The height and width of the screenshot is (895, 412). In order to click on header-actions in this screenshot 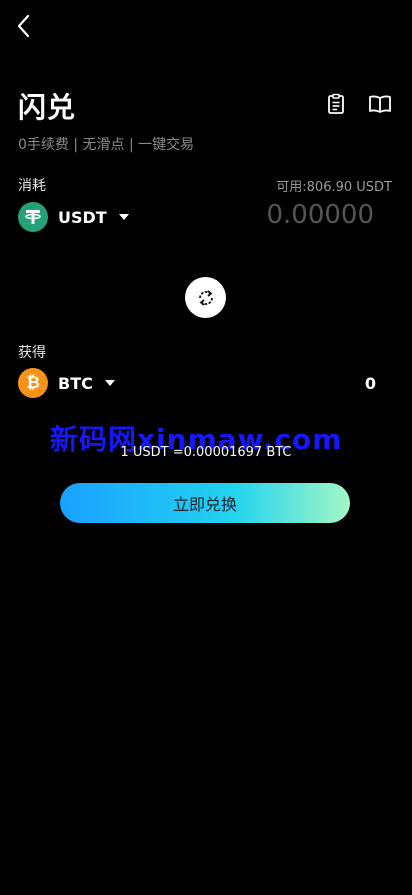, I will do `click(358, 104)`.